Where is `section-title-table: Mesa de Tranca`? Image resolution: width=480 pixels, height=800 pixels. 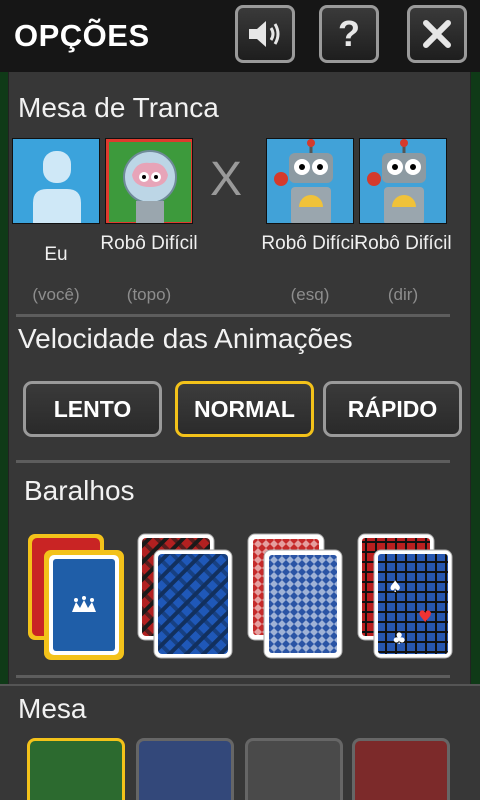
section-title-table: Mesa de Tranca is located at coordinates (118, 107).